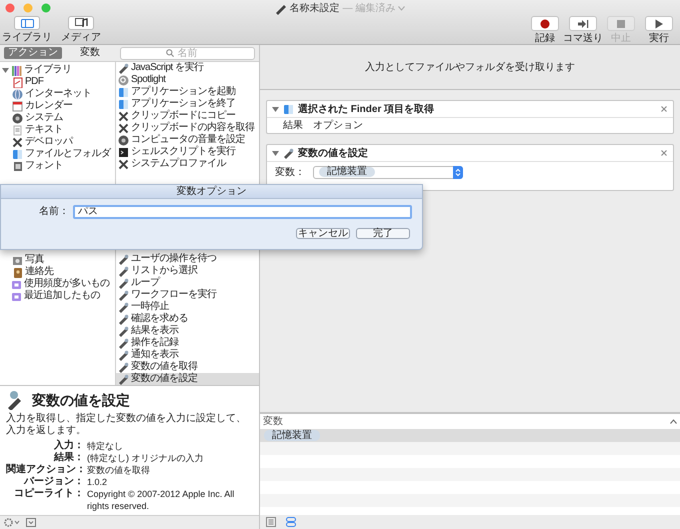  What do you see at coordinates (187, 259) in the screenshot?
I see `action-item: ユーザの操作を待つ` at bounding box center [187, 259].